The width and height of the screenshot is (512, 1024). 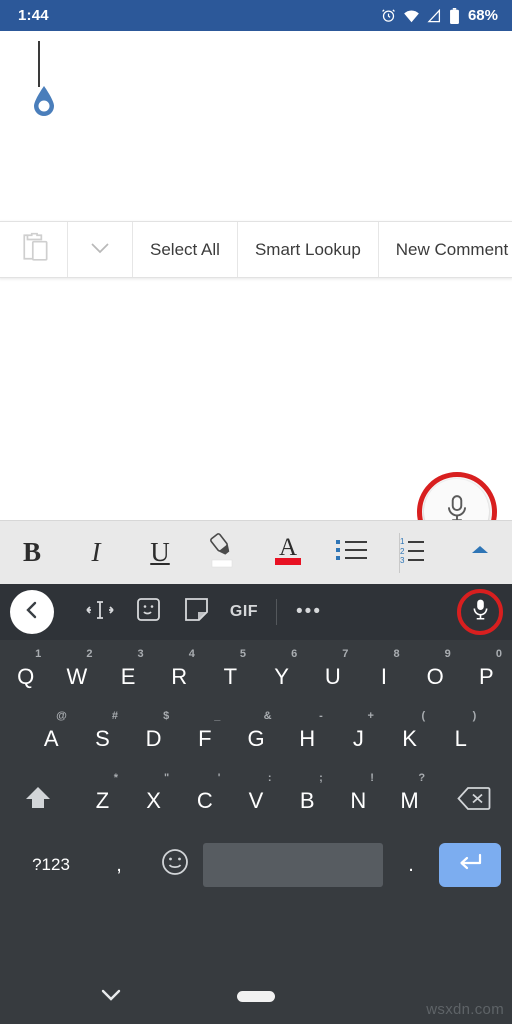 What do you see at coordinates (435, 677) in the screenshot?
I see `key-o: 9O` at bounding box center [435, 677].